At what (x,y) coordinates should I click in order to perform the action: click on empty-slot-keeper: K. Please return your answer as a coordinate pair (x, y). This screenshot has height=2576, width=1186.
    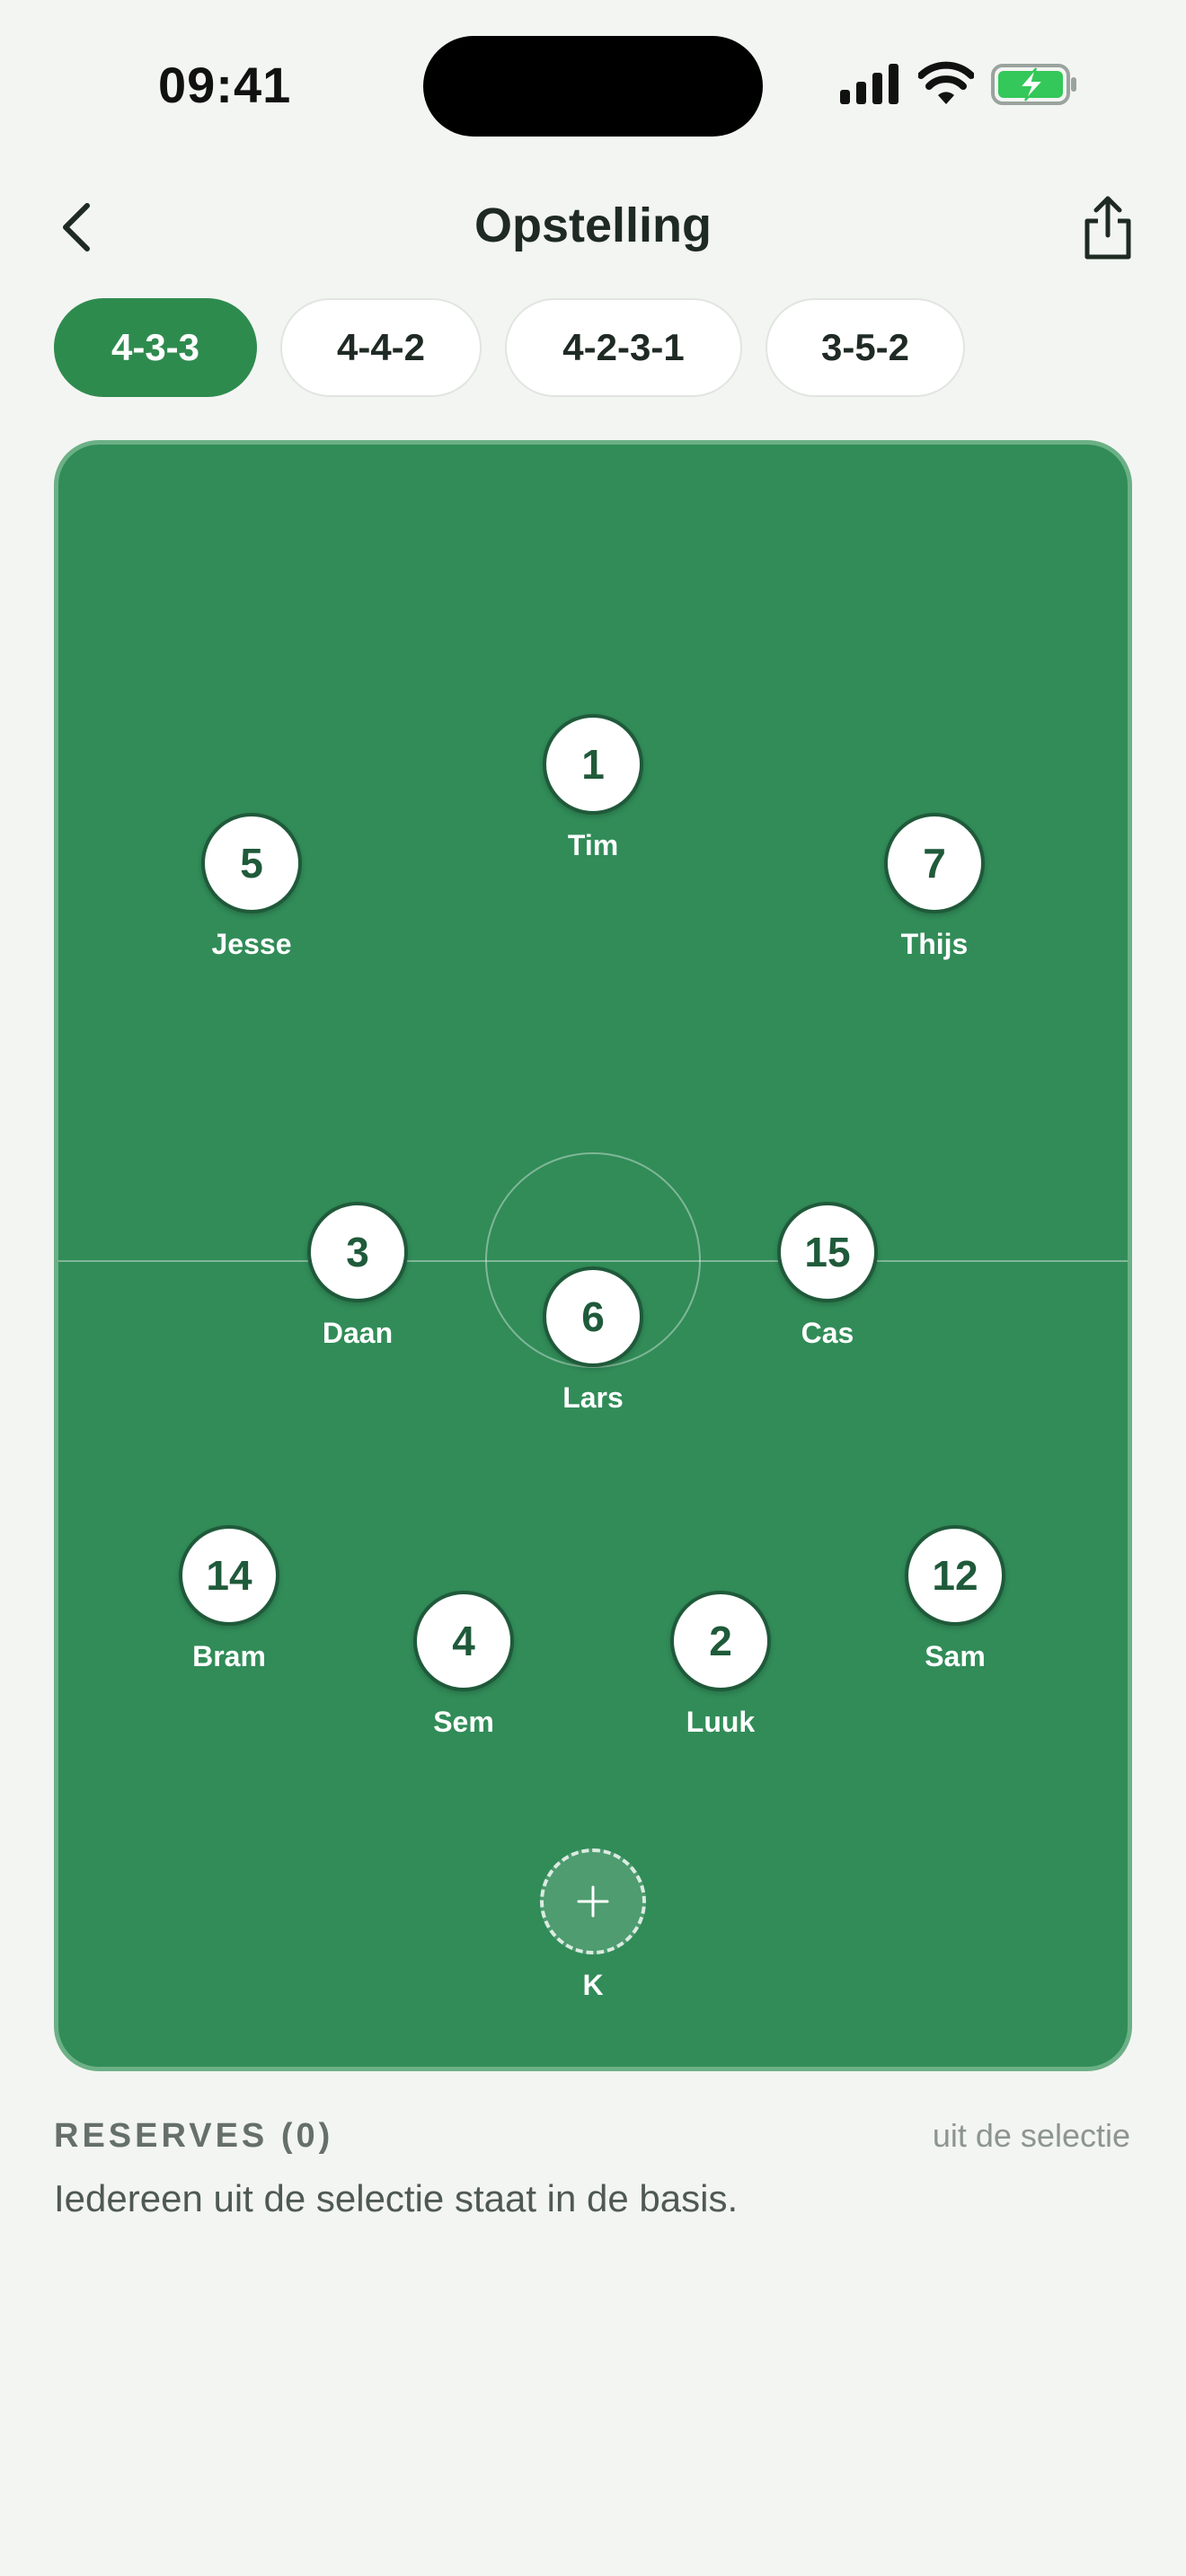
    Looking at the image, I should click on (593, 1925).